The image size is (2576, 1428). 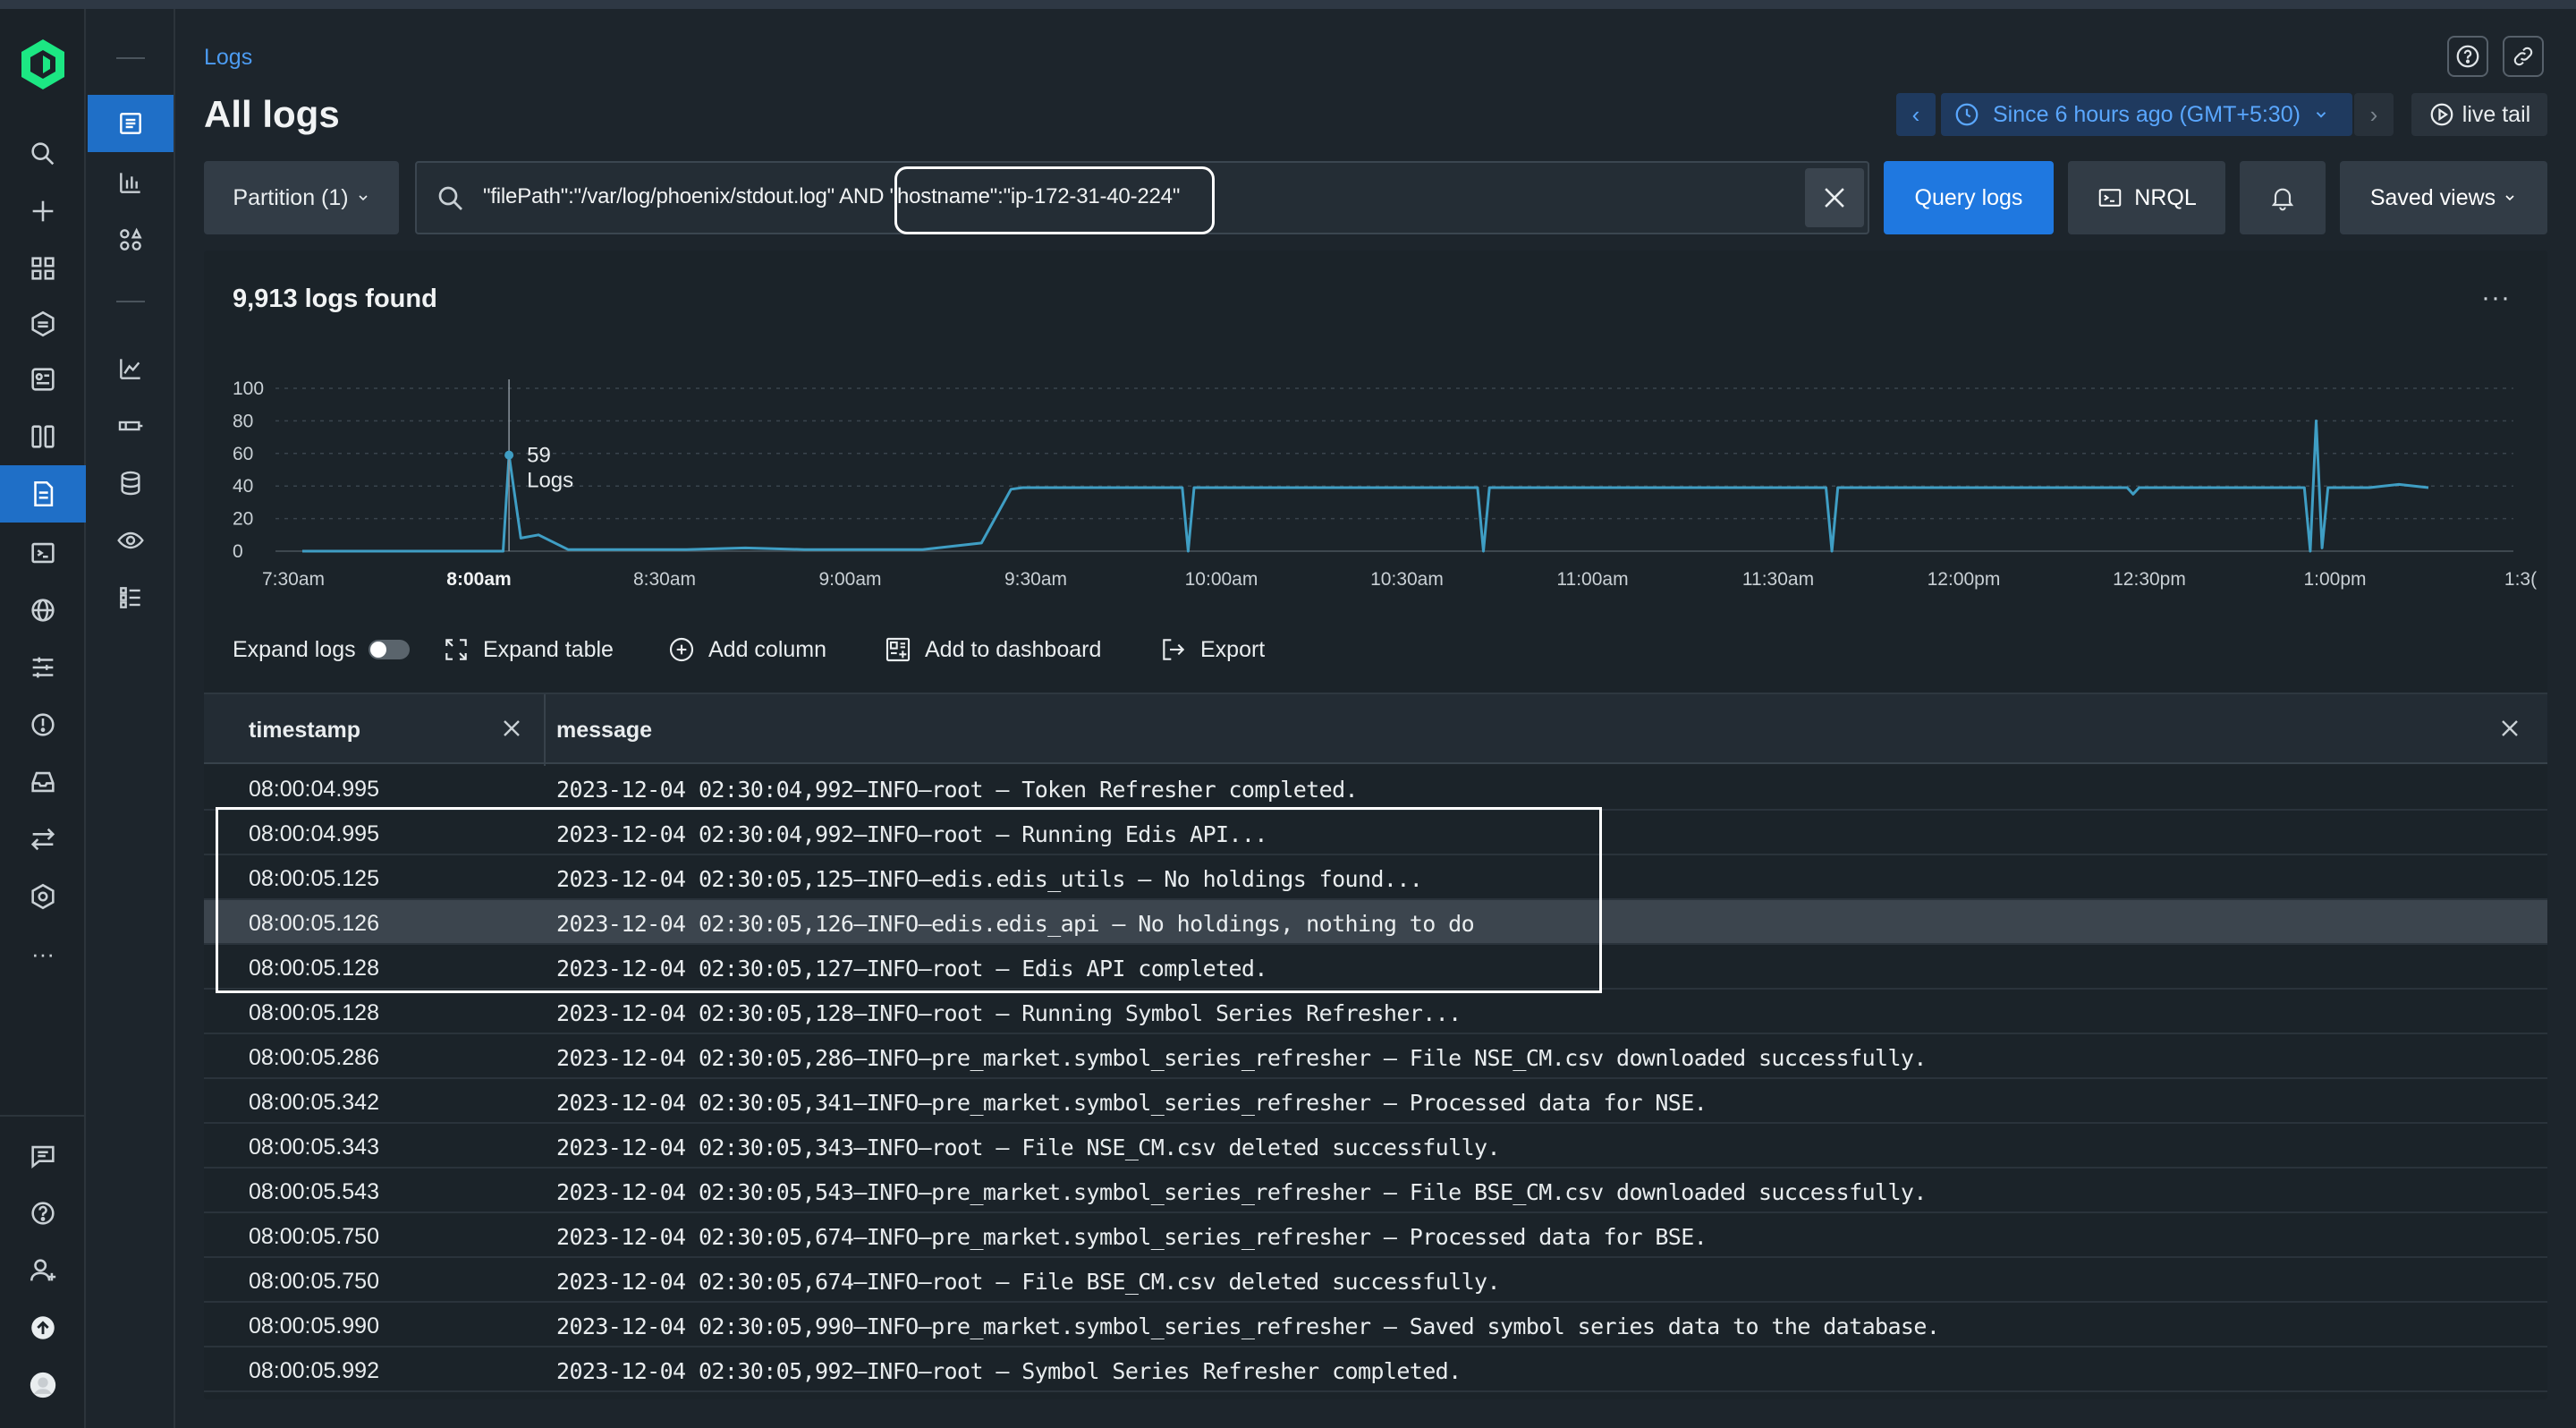 I want to click on time-range-label: Since 6 hours ago (GMT+5:30), so click(x=2147, y=114).